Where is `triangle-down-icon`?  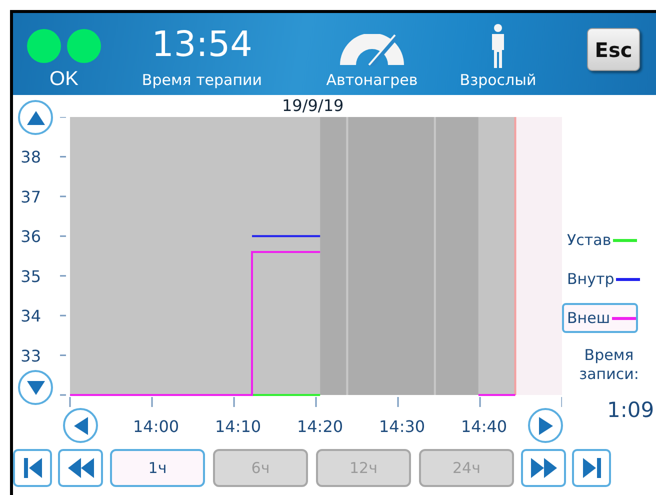
triangle-down-icon is located at coordinates (35, 387).